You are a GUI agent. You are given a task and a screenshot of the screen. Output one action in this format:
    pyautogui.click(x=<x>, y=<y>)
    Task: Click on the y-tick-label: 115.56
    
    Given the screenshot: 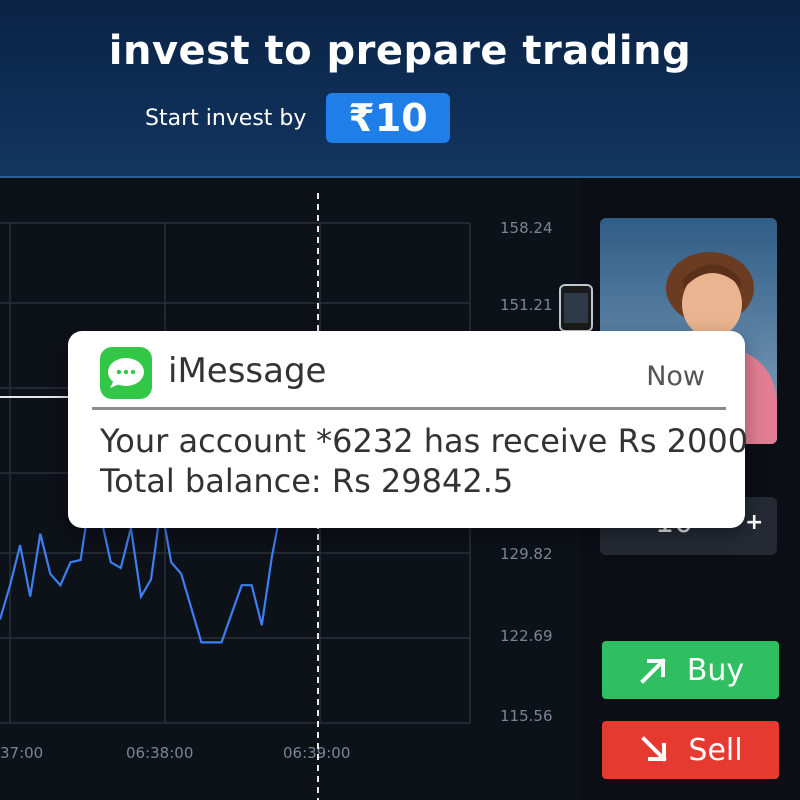 What is the action you would take?
    pyautogui.click(x=526, y=716)
    